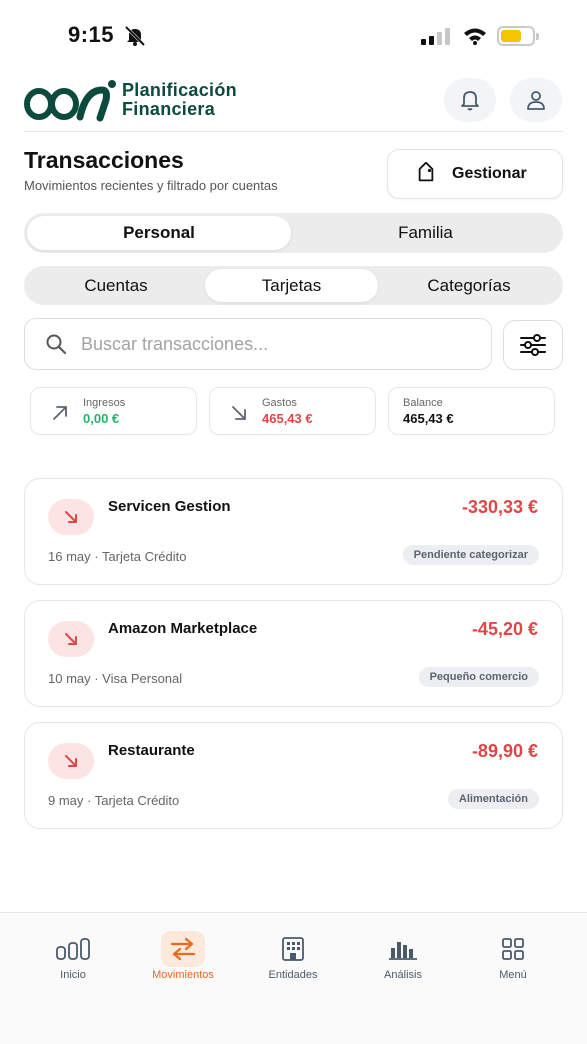 Image resolution: width=587 pixels, height=1044 pixels. I want to click on bell-icon, so click(470, 101).